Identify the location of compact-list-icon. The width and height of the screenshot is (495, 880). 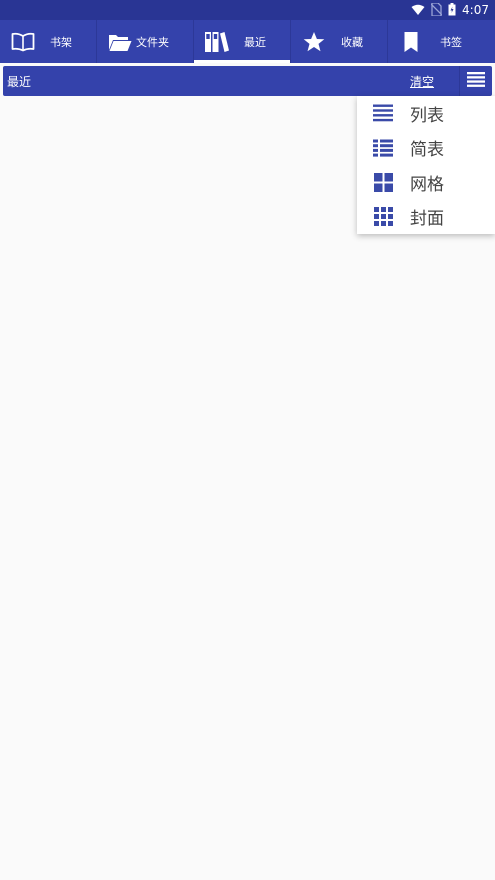
(383, 148).